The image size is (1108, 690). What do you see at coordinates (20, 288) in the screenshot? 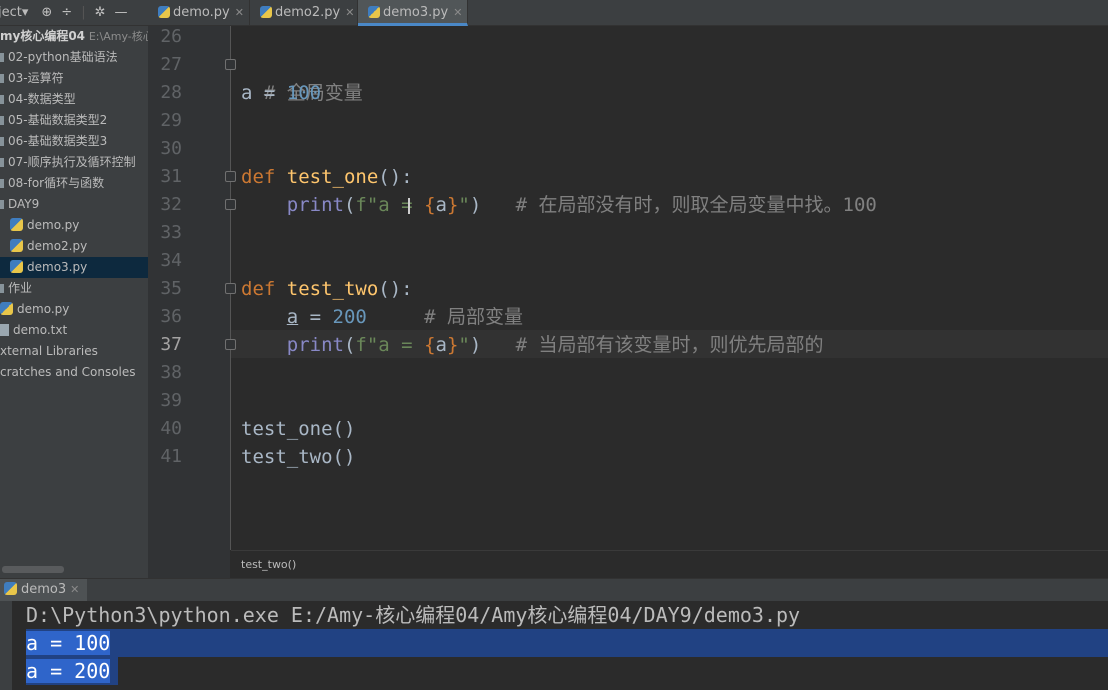
I see `tree-item-label: 作业` at bounding box center [20, 288].